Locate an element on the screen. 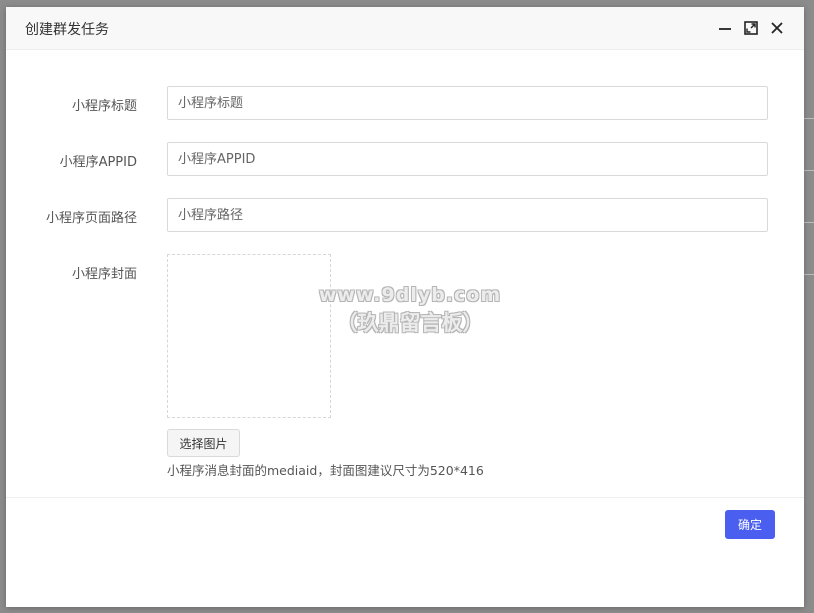  appid-input is located at coordinates (467, 159).